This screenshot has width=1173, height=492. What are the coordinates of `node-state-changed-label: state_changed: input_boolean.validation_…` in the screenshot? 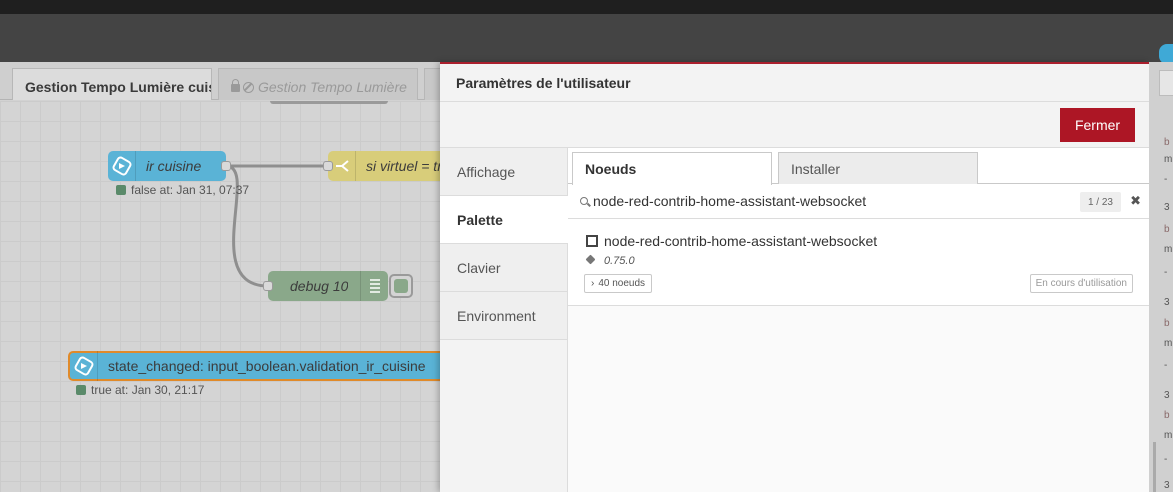 It's located at (267, 366).